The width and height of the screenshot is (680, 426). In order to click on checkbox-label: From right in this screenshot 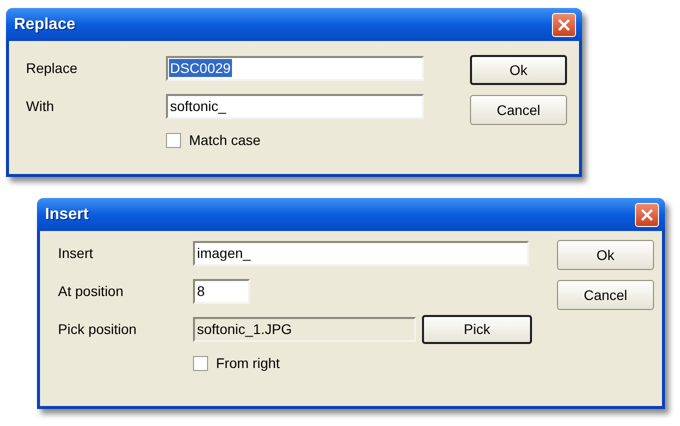, I will do `click(248, 363)`.